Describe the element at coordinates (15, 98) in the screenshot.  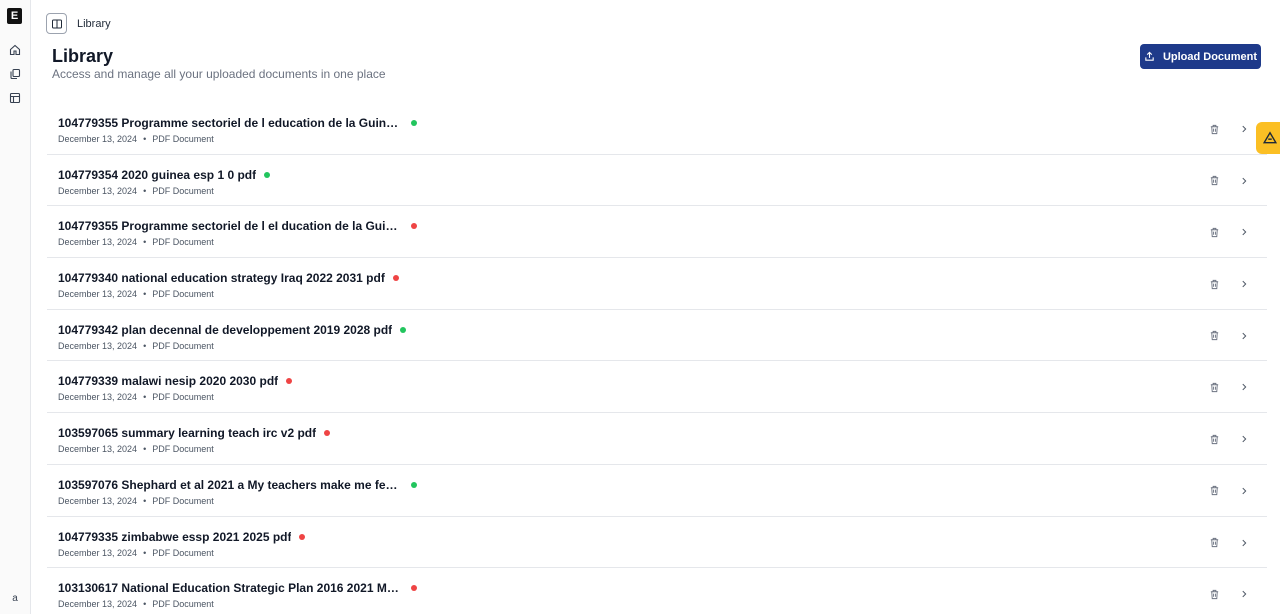
I see `layout-icon` at that location.